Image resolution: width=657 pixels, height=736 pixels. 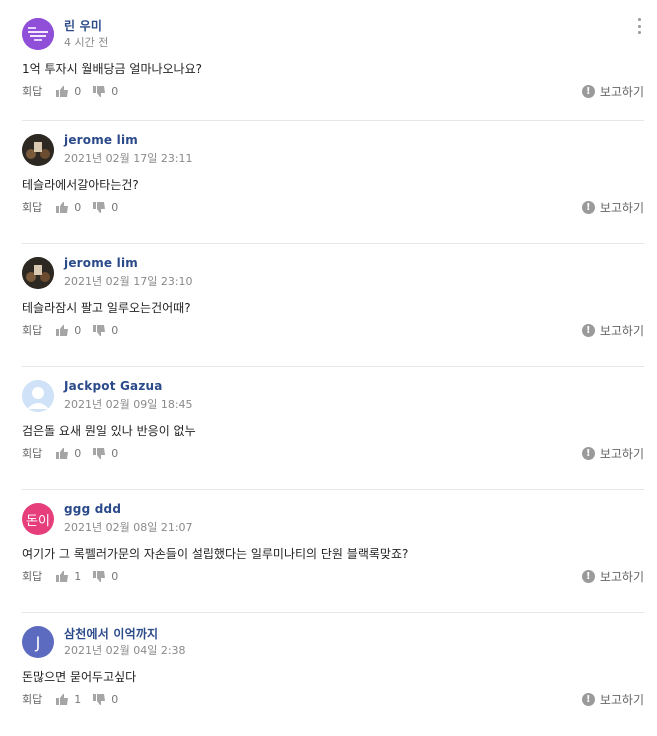 I want to click on comment-text: 검은돌 요새 뭔일 있나 반응이 없누, so click(x=109, y=431).